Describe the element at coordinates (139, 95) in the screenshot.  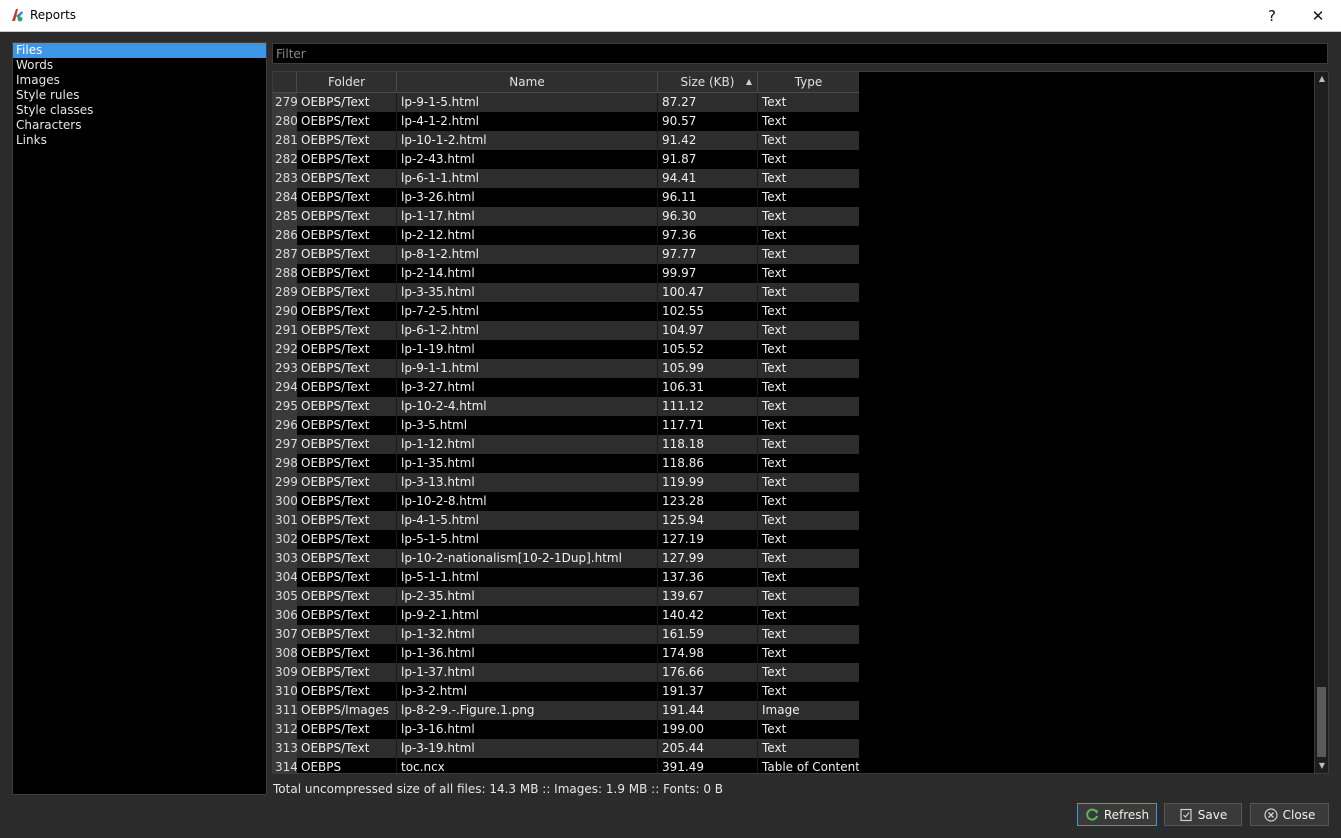
I see `sidebar-item-style-rules: Style rules` at that location.